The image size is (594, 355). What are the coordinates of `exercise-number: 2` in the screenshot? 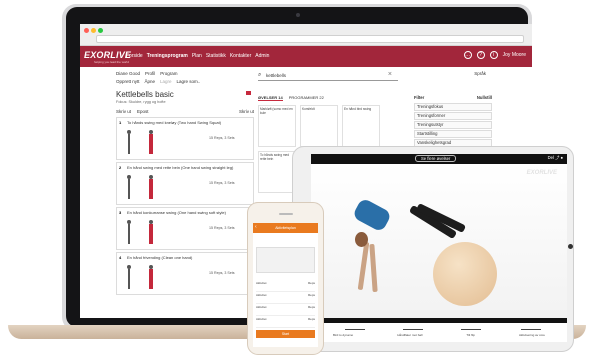 It's located at (120, 167).